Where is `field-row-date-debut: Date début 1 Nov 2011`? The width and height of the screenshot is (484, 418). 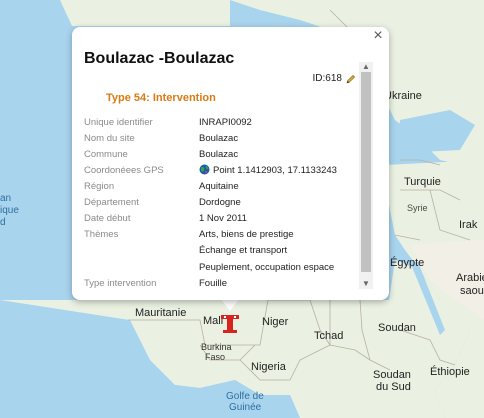
field-row-date-debut: Date début 1 Nov 2011 is located at coordinates (221, 219).